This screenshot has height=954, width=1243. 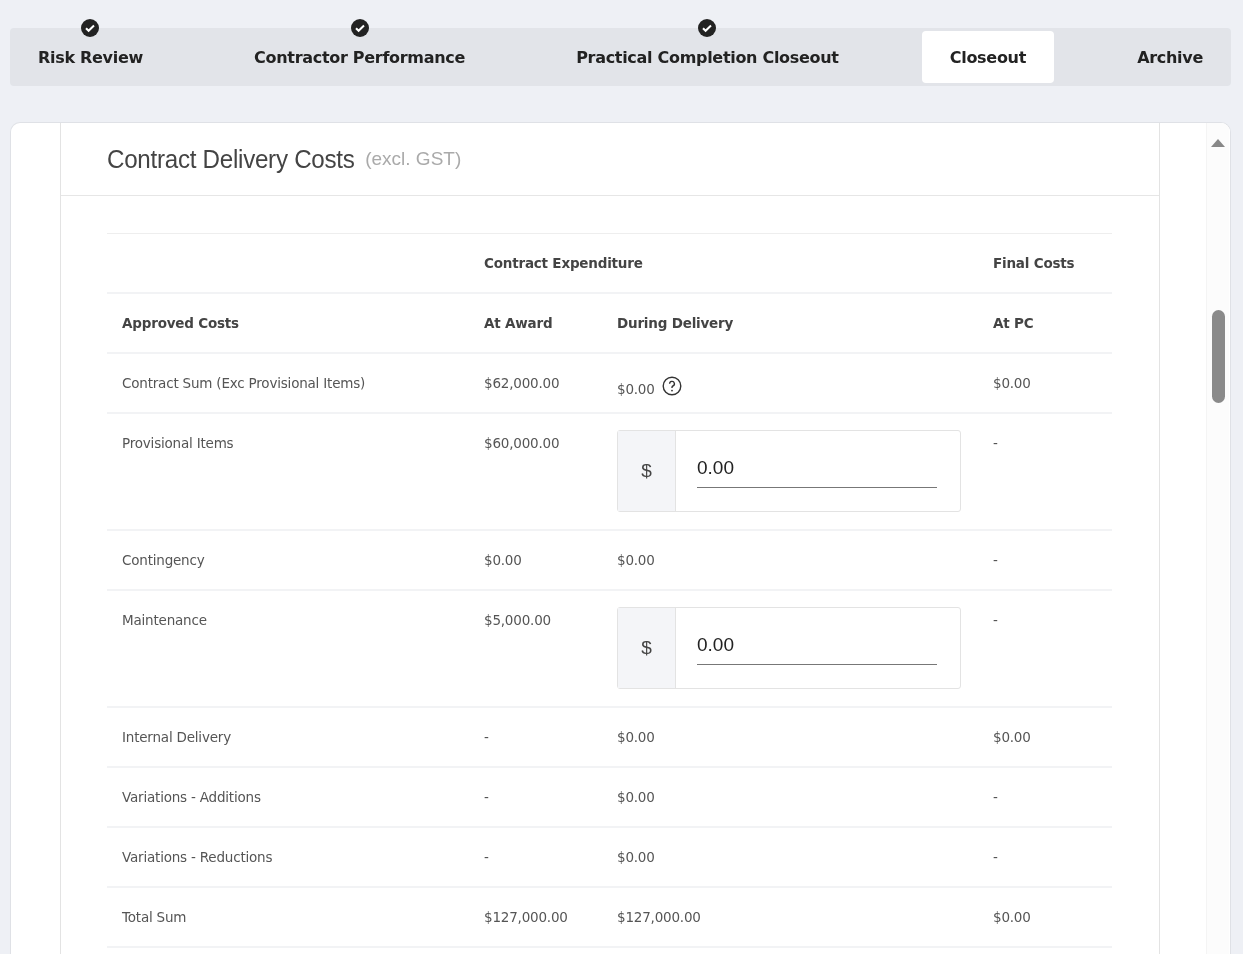 What do you see at coordinates (198, 857) in the screenshot?
I see `table-cell-text: Variations - Reductions` at bounding box center [198, 857].